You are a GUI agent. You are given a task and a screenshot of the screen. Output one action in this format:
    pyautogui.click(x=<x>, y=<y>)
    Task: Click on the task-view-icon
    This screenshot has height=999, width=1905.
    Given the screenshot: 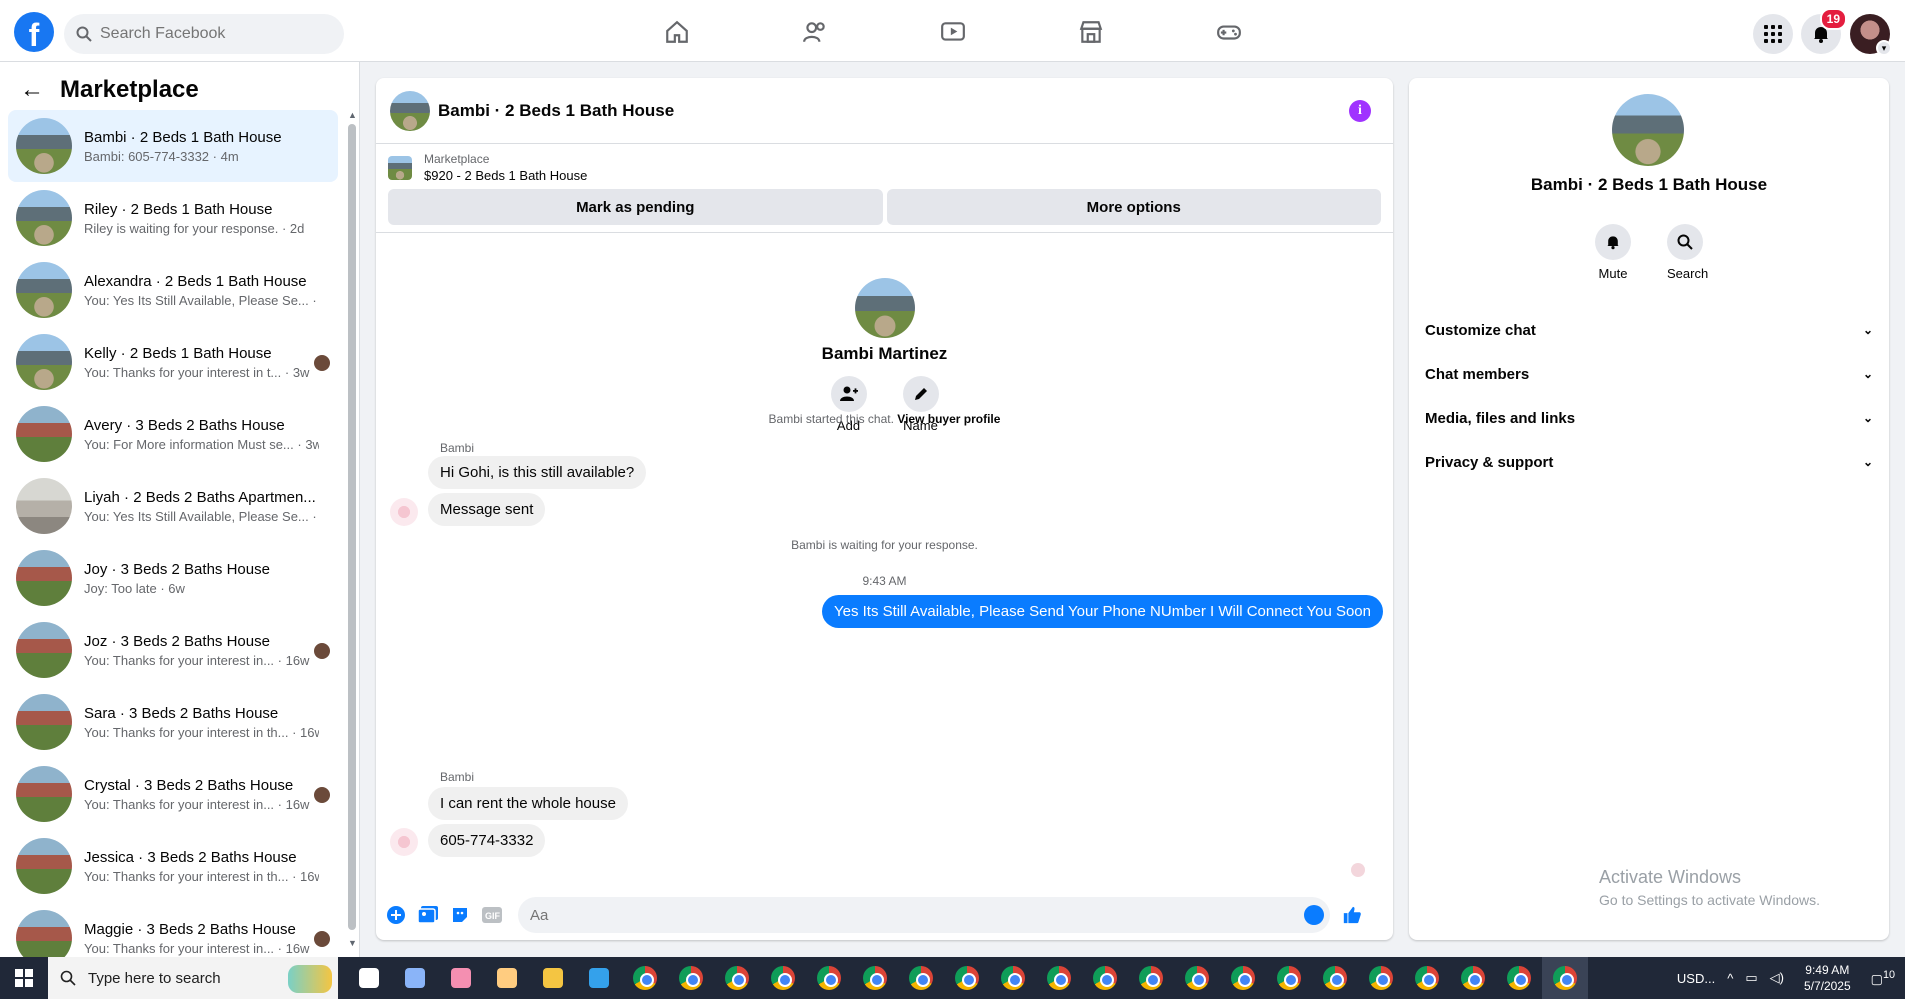 What is the action you would take?
    pyautogui.click(x=369, y=978)
    